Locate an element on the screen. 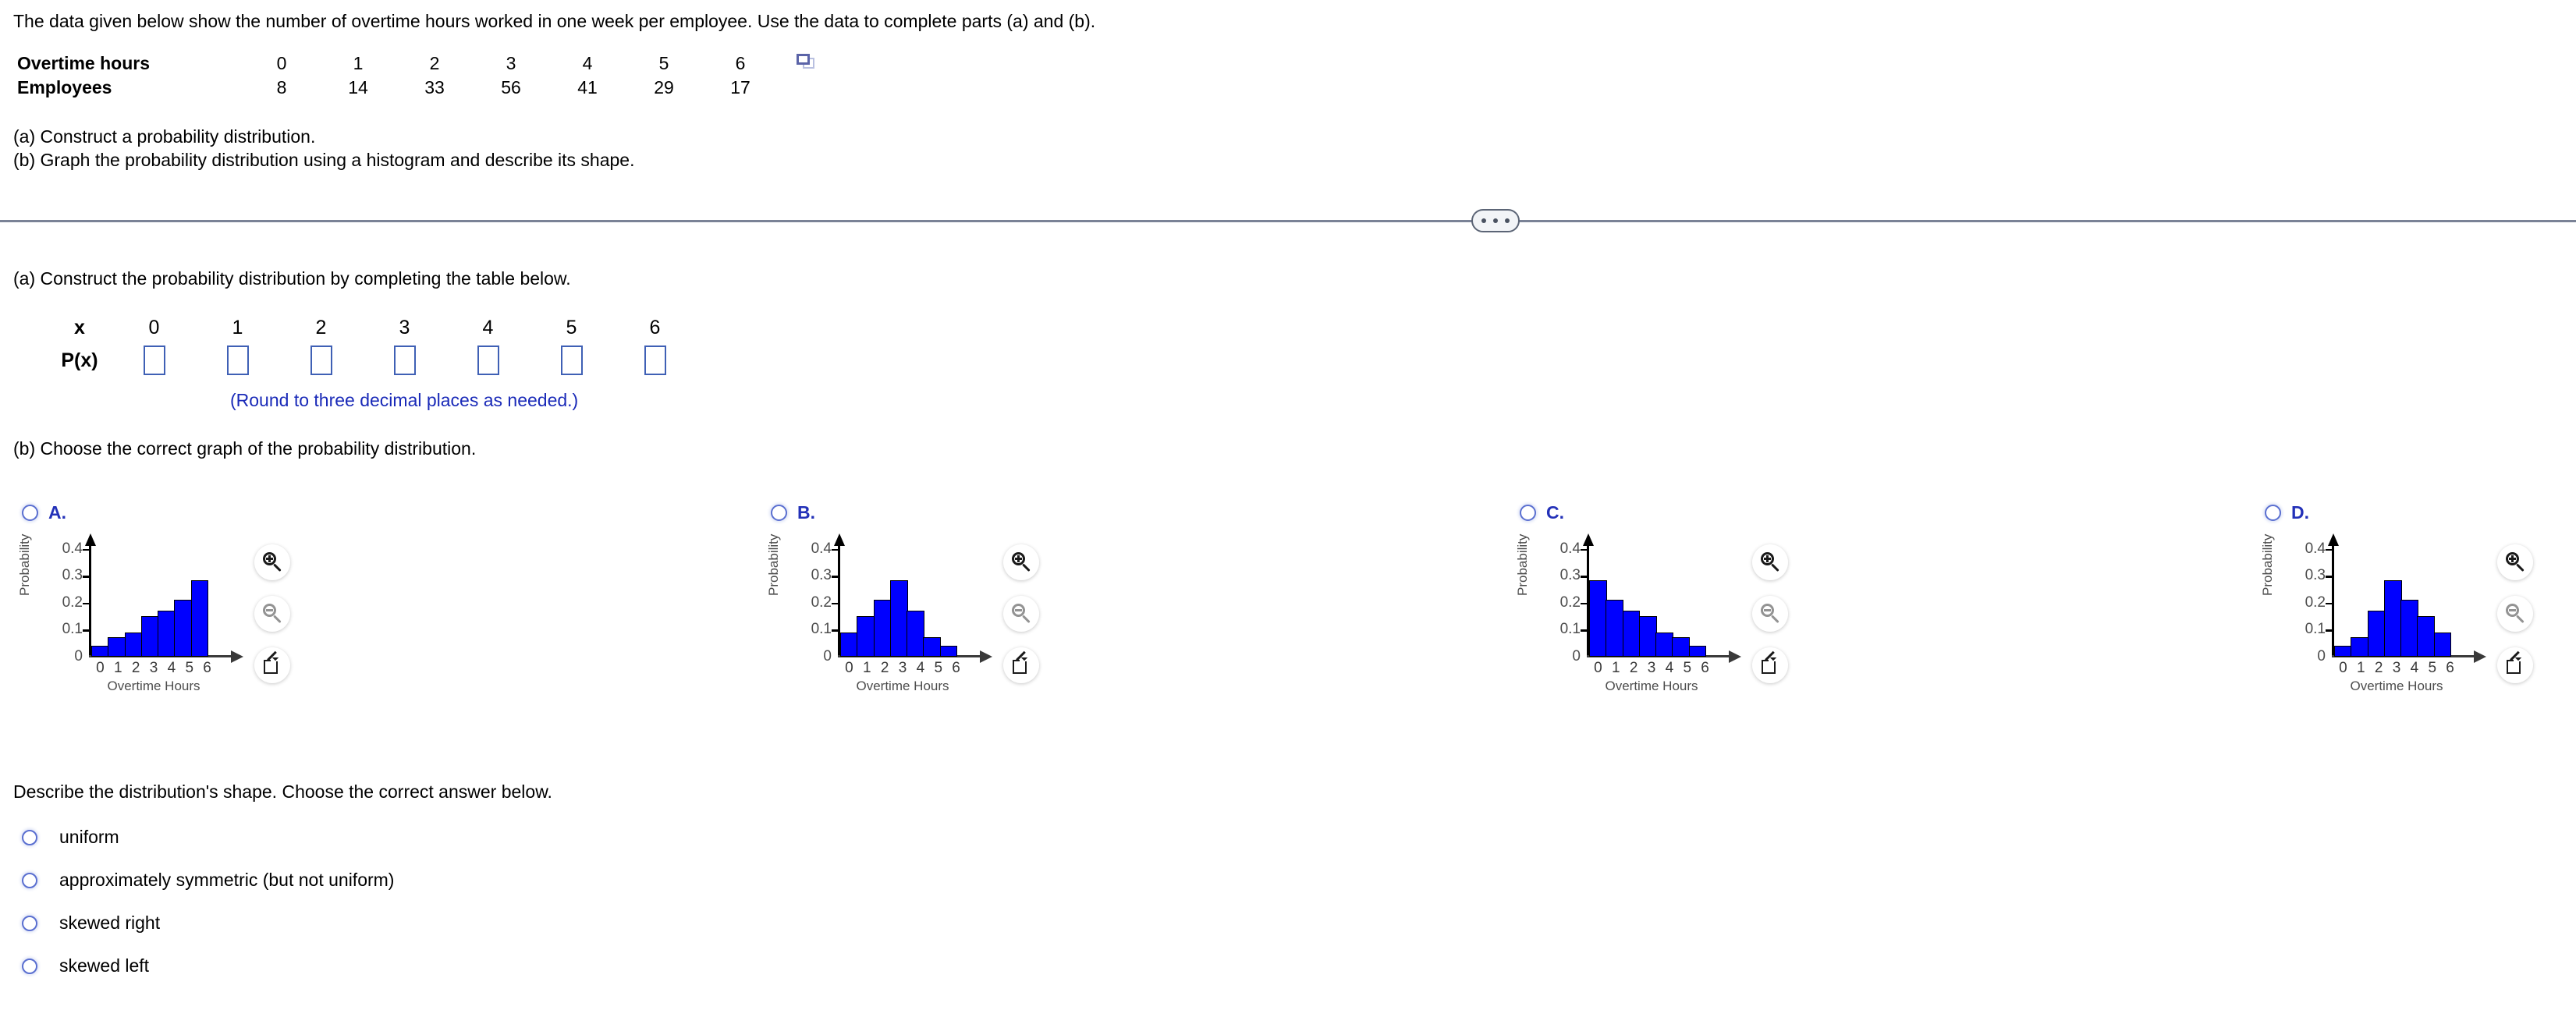  row-label-px: P(x) is located at coordinates (79, 360).